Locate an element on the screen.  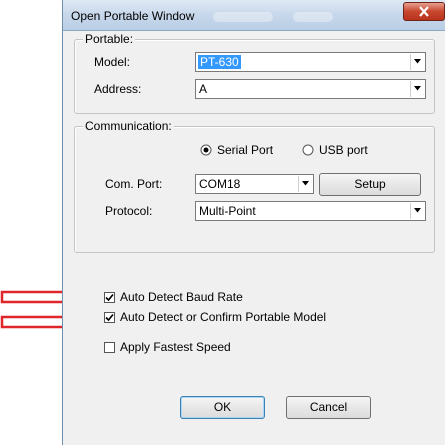
com-port-select: COM18 is located at coordinates (254, 184).